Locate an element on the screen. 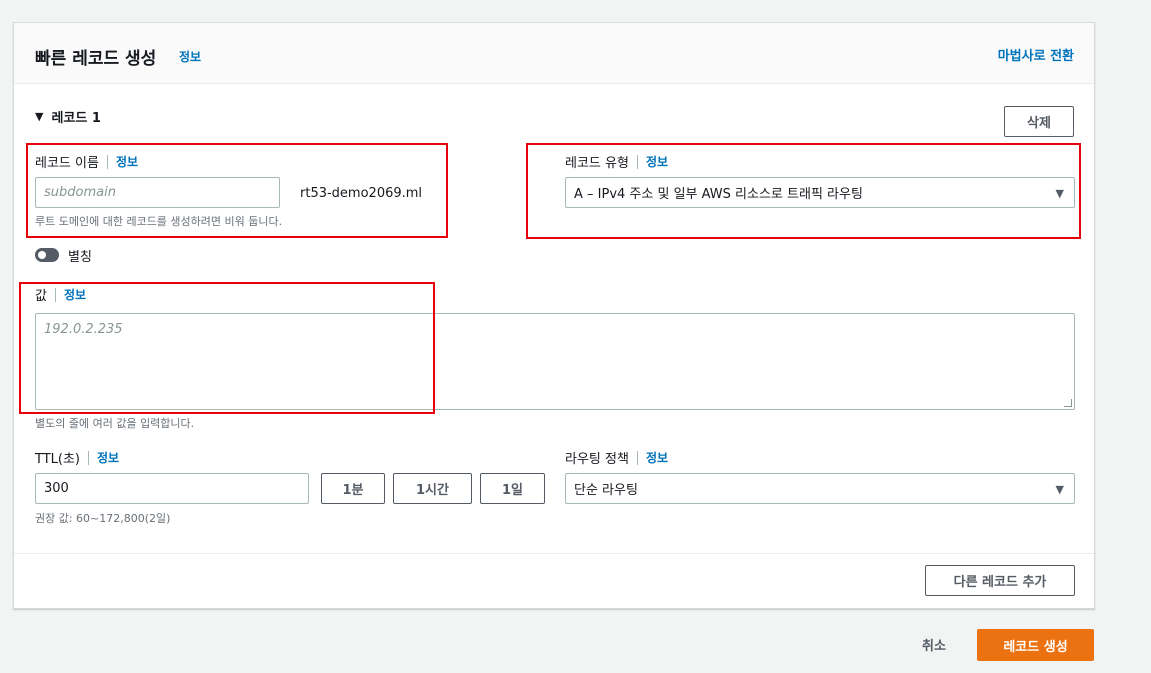 Image resolution: width=1151 pixels, height=673 pixels. routing-policy-value: 단순 라우팅 is located at coordinates (606, 490).